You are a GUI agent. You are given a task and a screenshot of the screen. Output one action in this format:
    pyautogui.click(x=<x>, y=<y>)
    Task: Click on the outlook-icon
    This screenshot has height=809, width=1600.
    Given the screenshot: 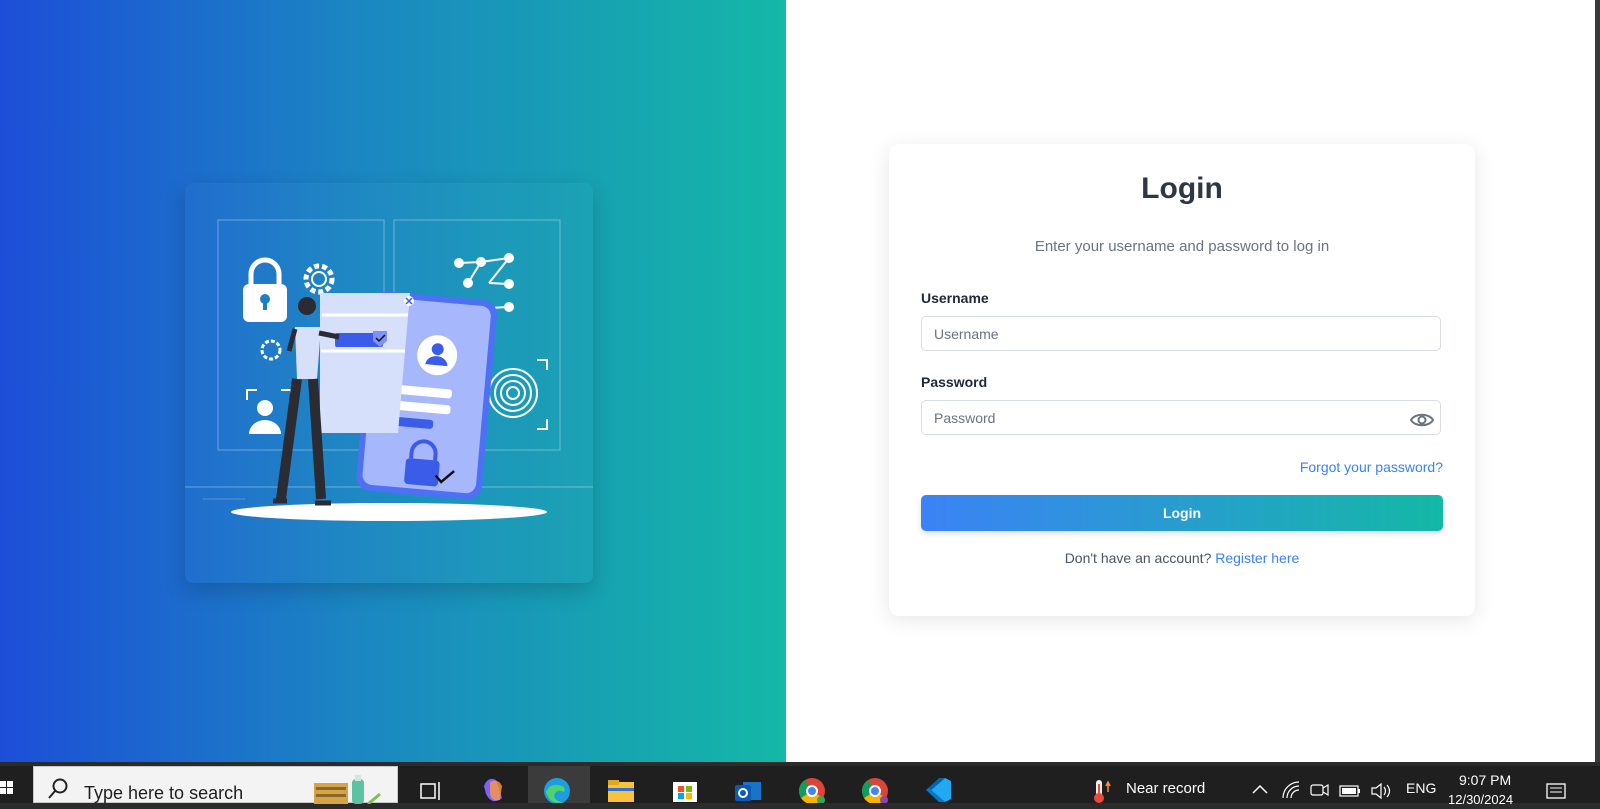 What is the action you would take?
    pyautogui.click(x=748, y=788)
    